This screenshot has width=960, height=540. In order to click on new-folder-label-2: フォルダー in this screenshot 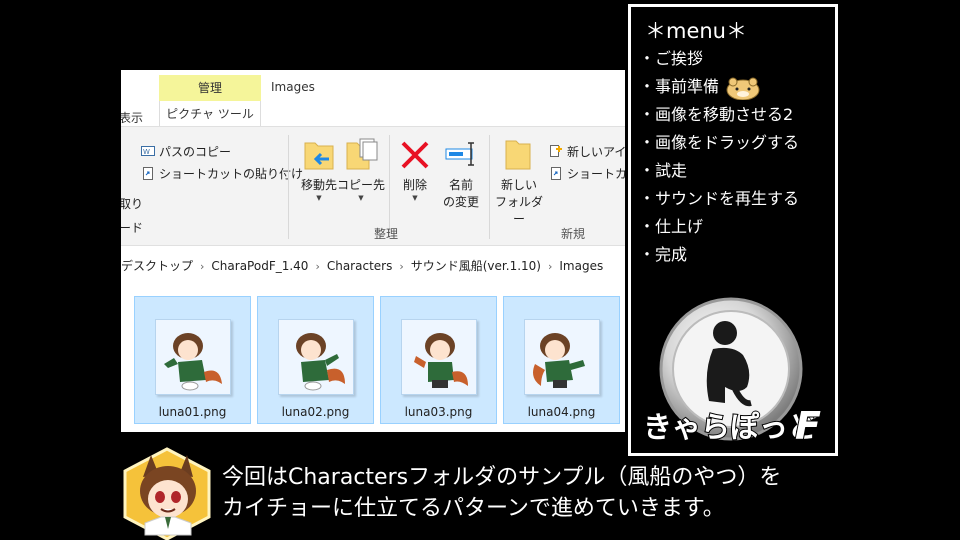, I will do `click(518, 210)`.